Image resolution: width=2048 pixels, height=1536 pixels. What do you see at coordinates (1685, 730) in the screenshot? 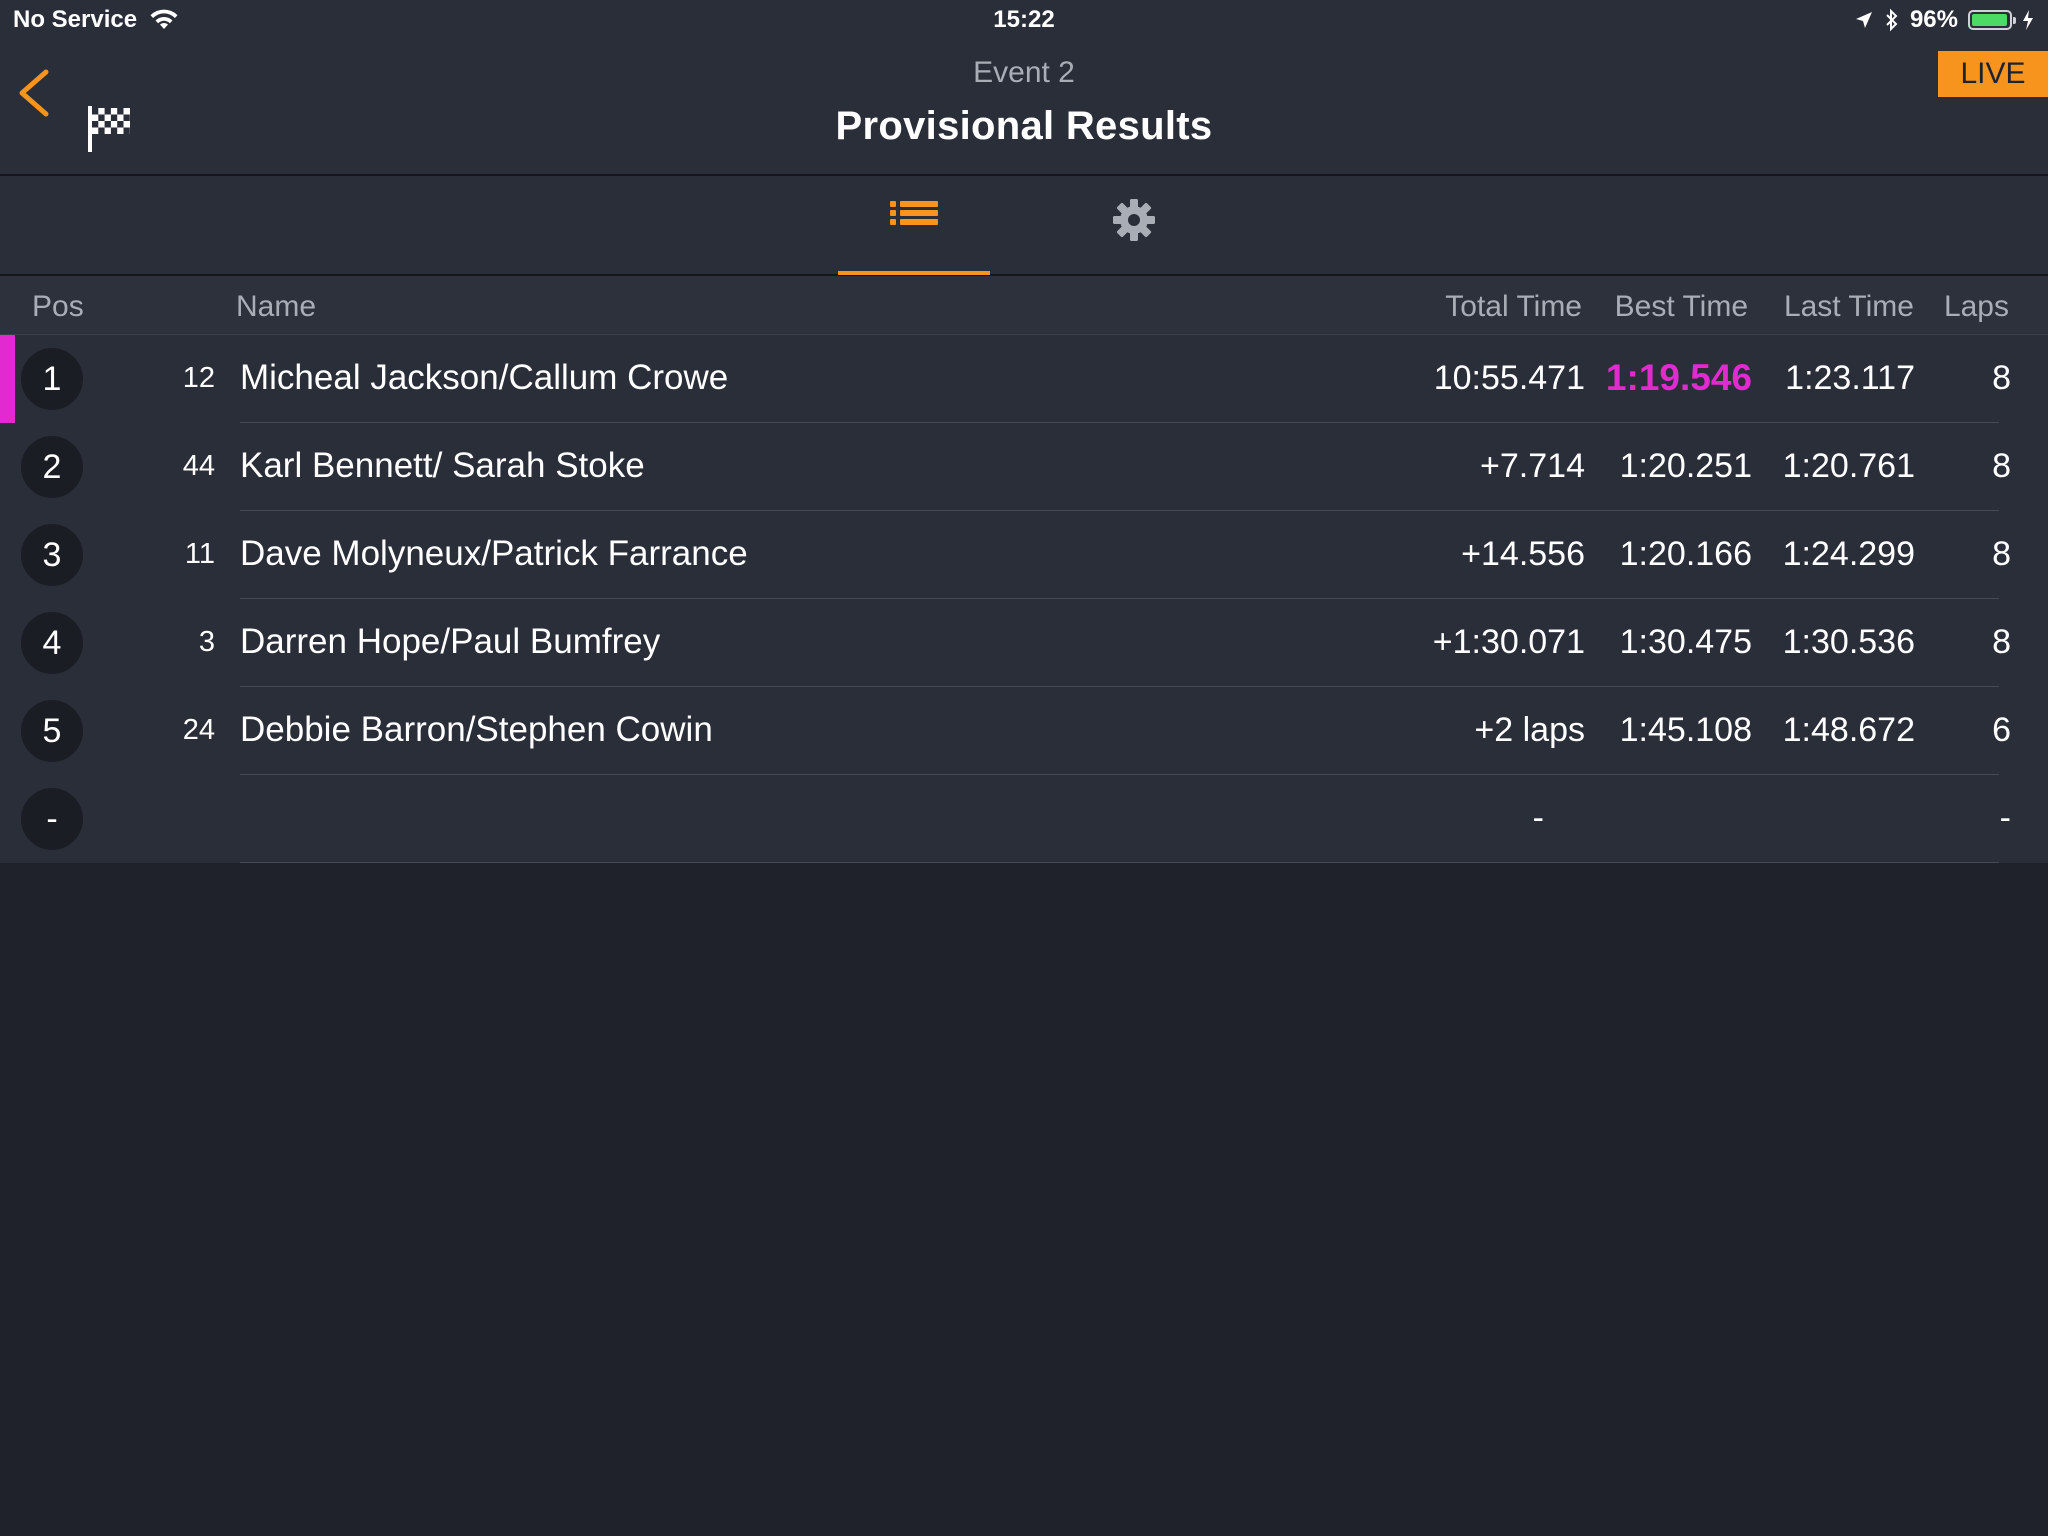
I see `best-time: 1:45.108` at bounding box center [1685, 730].